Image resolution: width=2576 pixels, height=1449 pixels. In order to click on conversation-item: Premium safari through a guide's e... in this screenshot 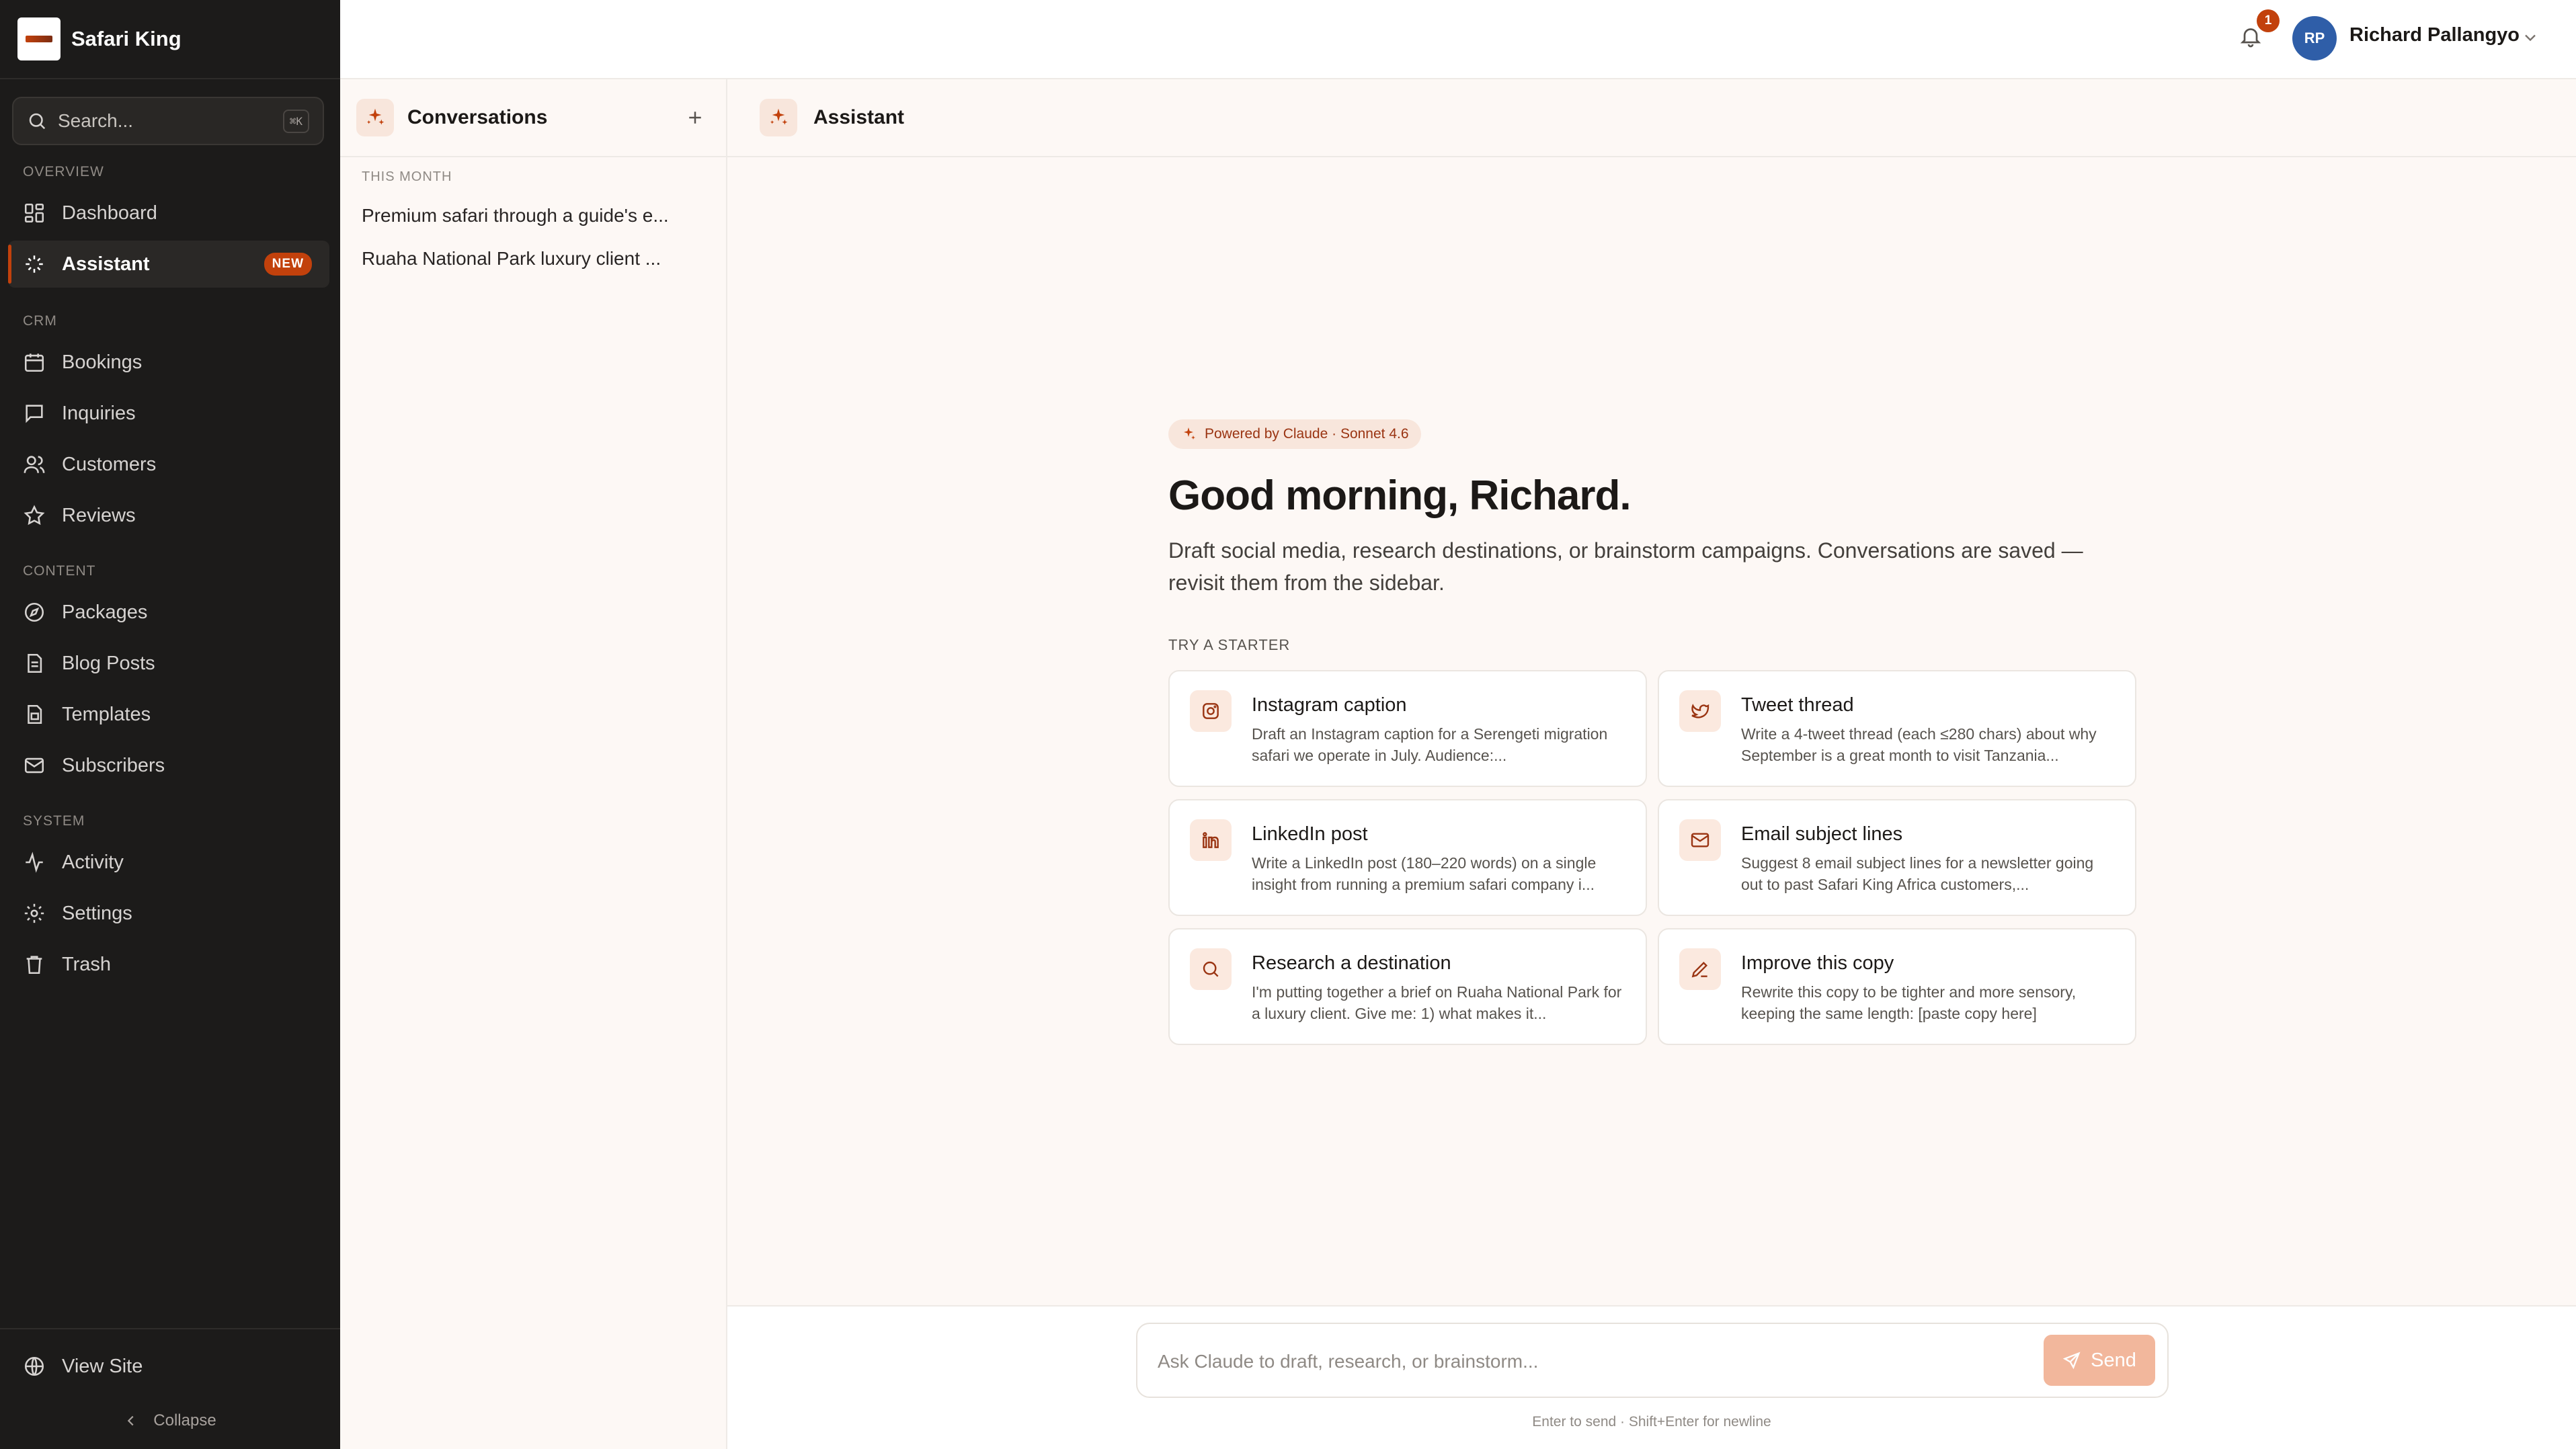, I will do `click(523, 215)`.